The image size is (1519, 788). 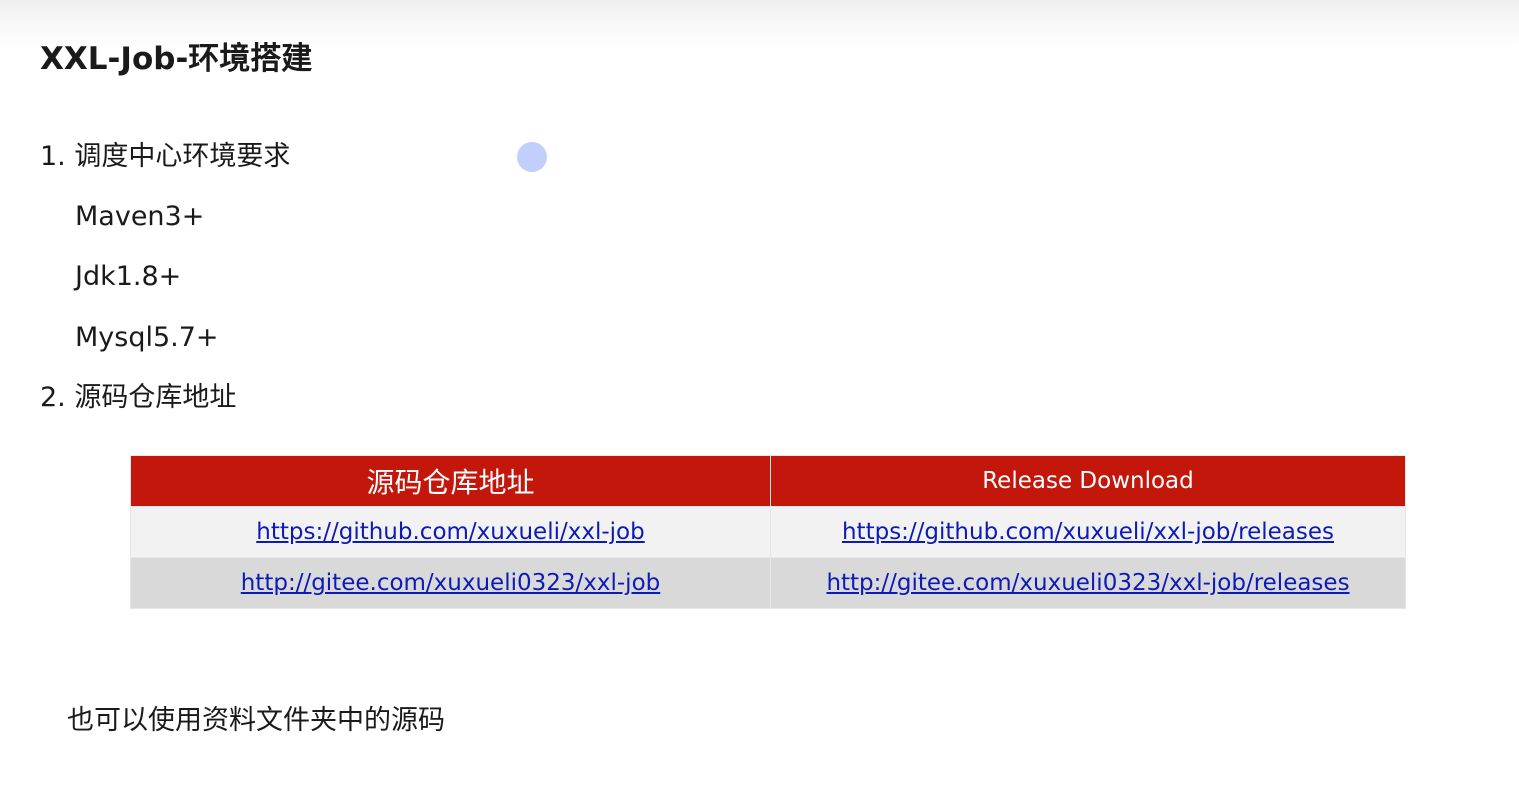 I want to click on requirement-jdk: Jdk1.8+, so click(x=128, y=276).